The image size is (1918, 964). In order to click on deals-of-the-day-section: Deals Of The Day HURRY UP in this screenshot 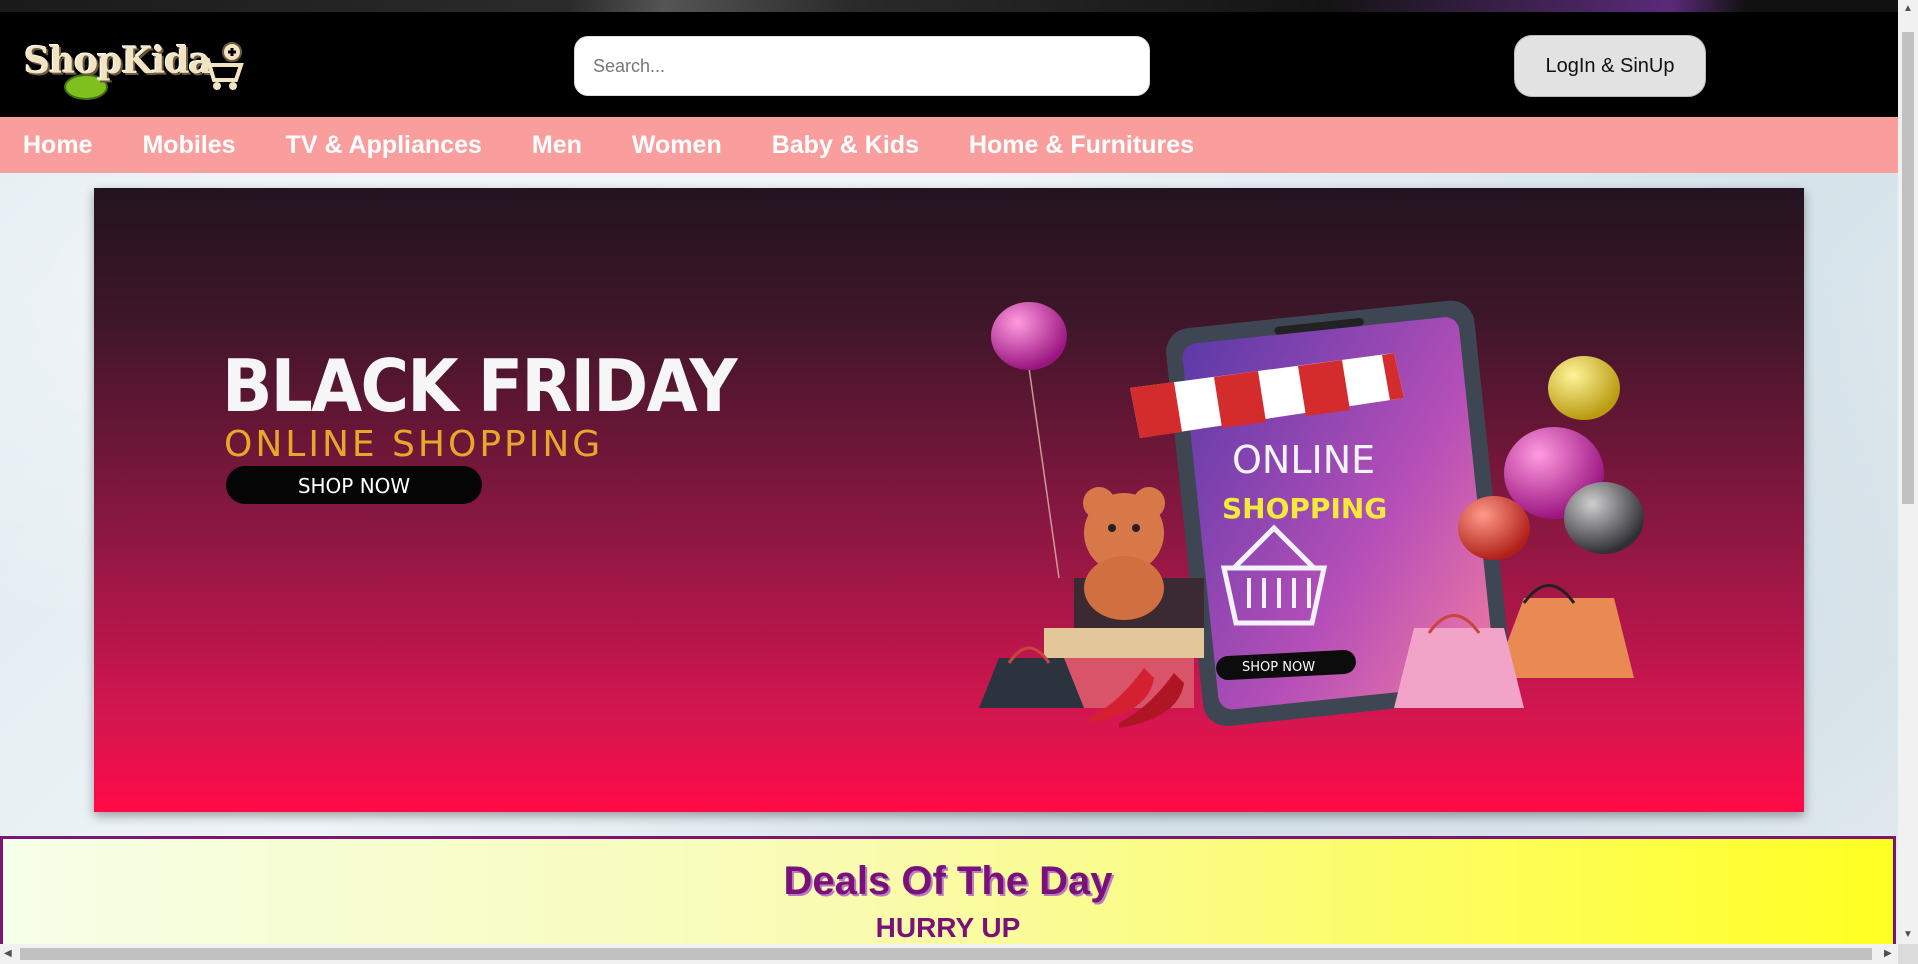, I will do `click(948, 890)`.